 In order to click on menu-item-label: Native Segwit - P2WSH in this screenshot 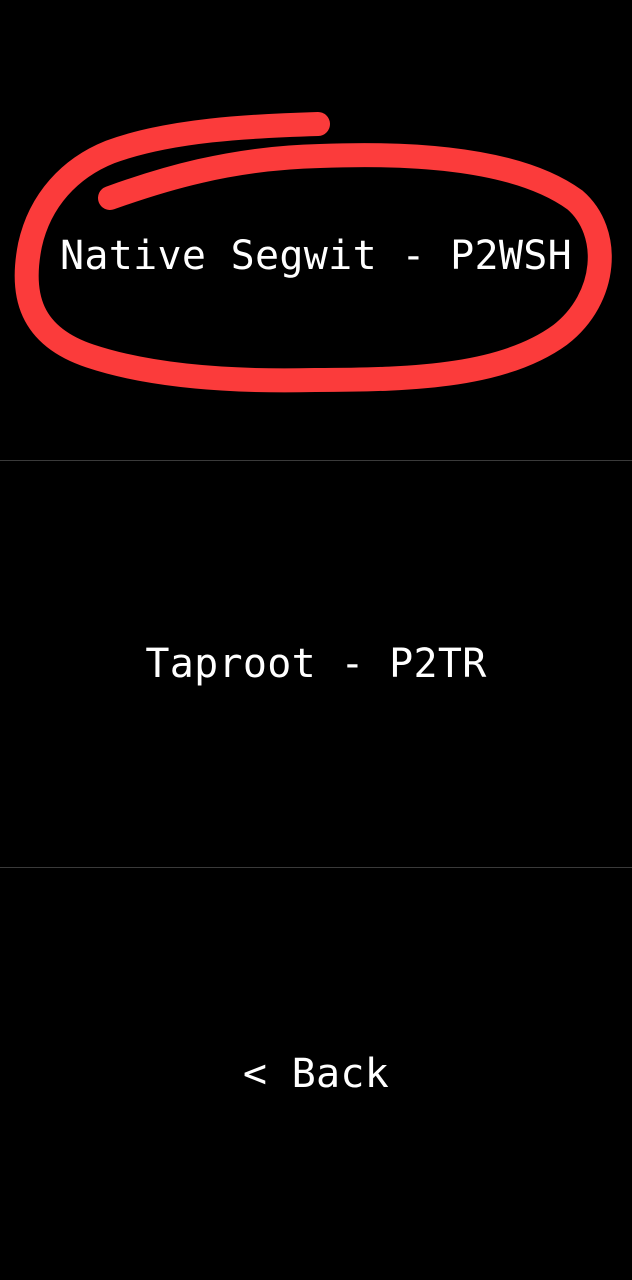, I will do `click(316, 256)`.